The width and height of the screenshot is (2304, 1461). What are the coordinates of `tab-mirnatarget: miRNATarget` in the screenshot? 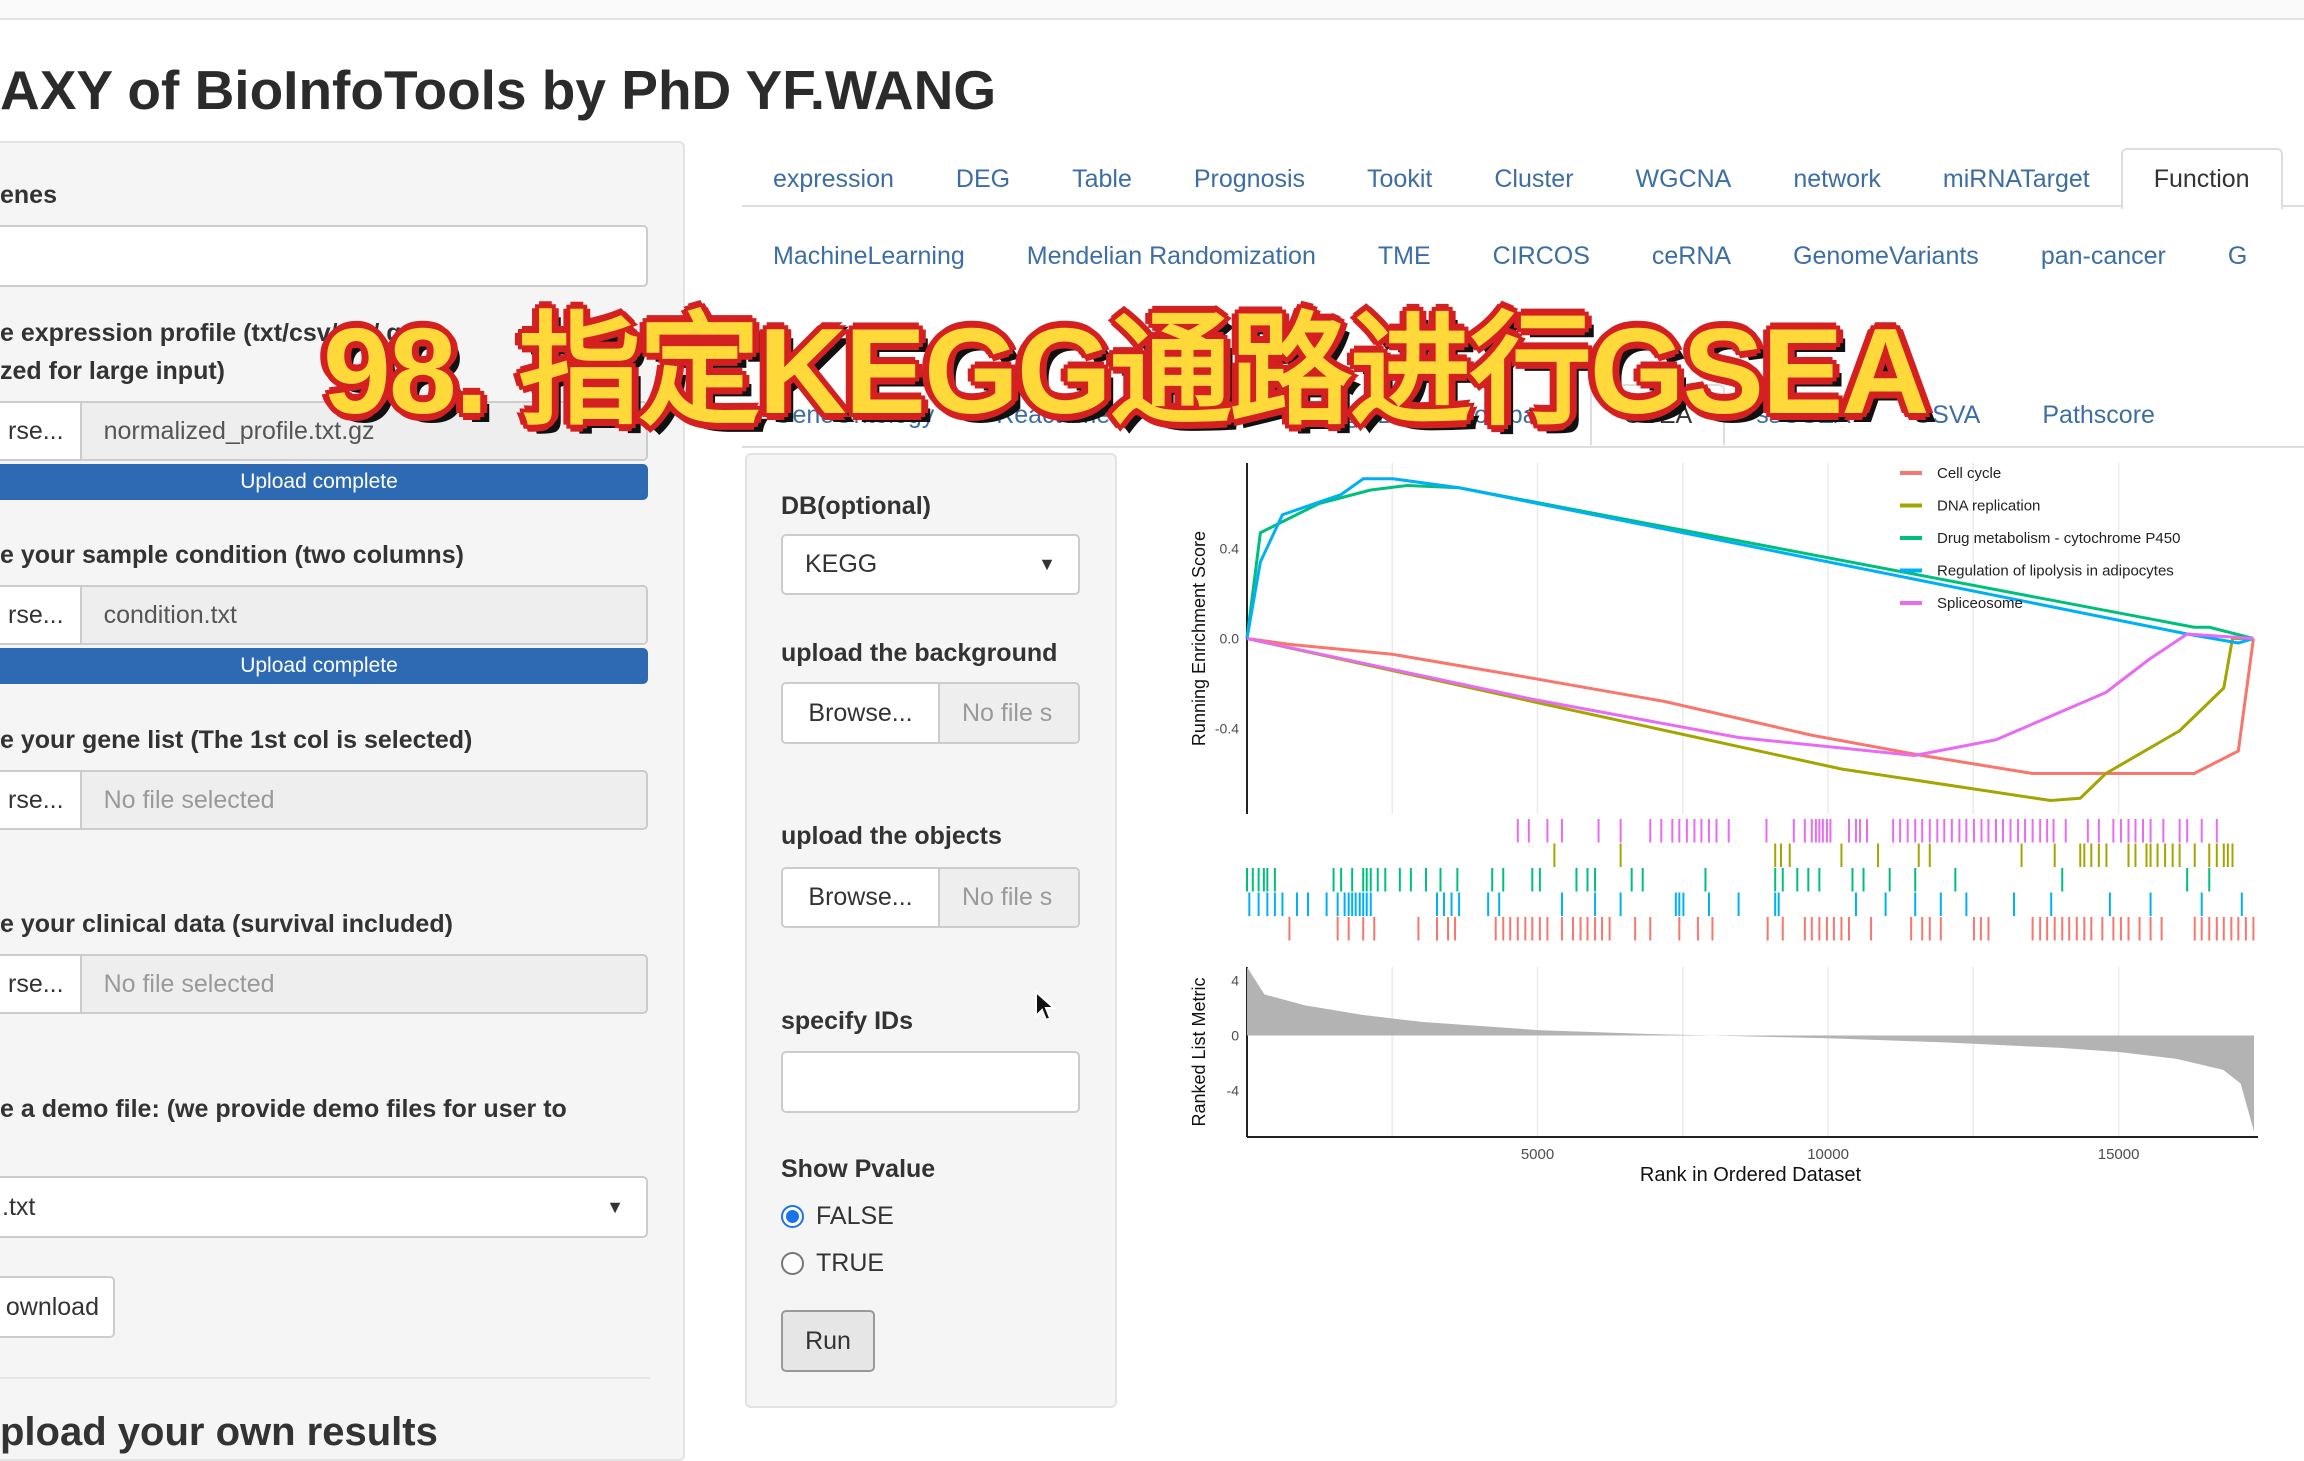 It's located at (2016, 179).